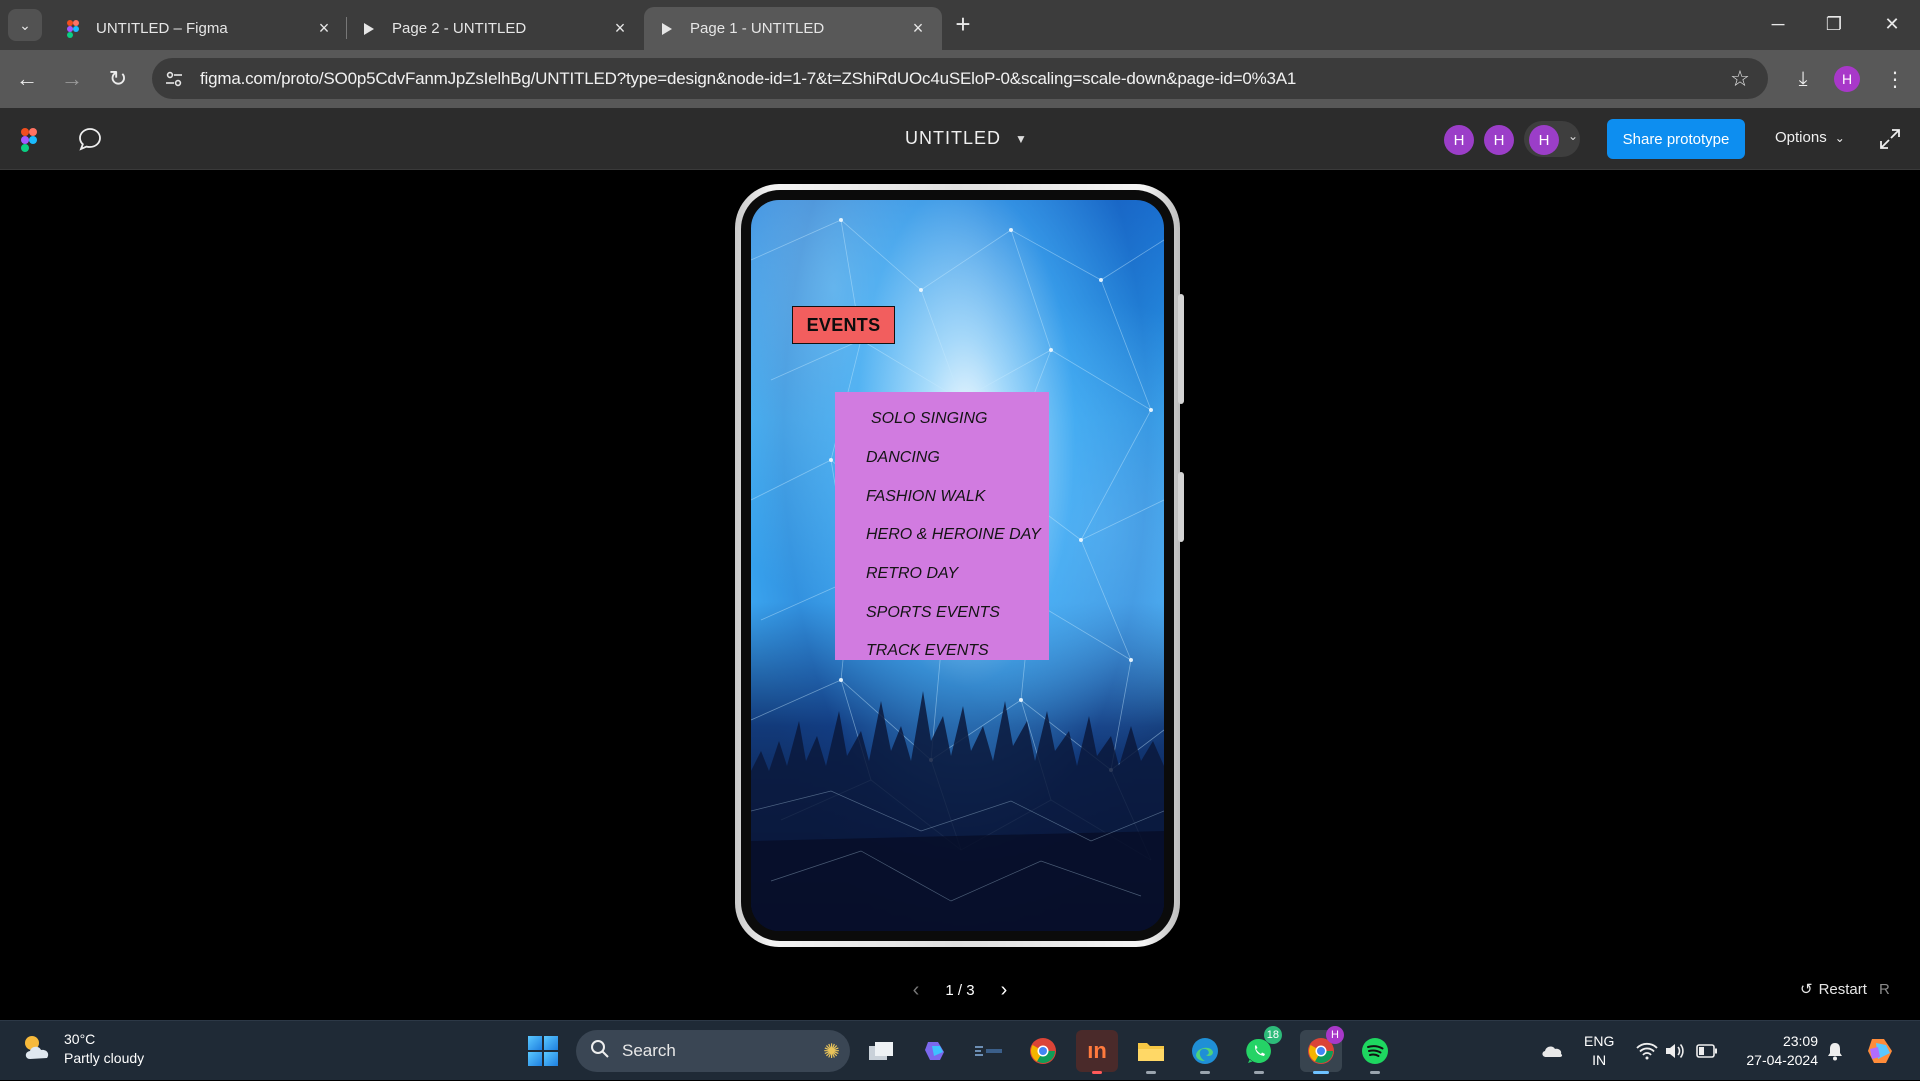 The image size is (1920, 1081). I want to click on reload-icon: ↻, so click(118, 79).